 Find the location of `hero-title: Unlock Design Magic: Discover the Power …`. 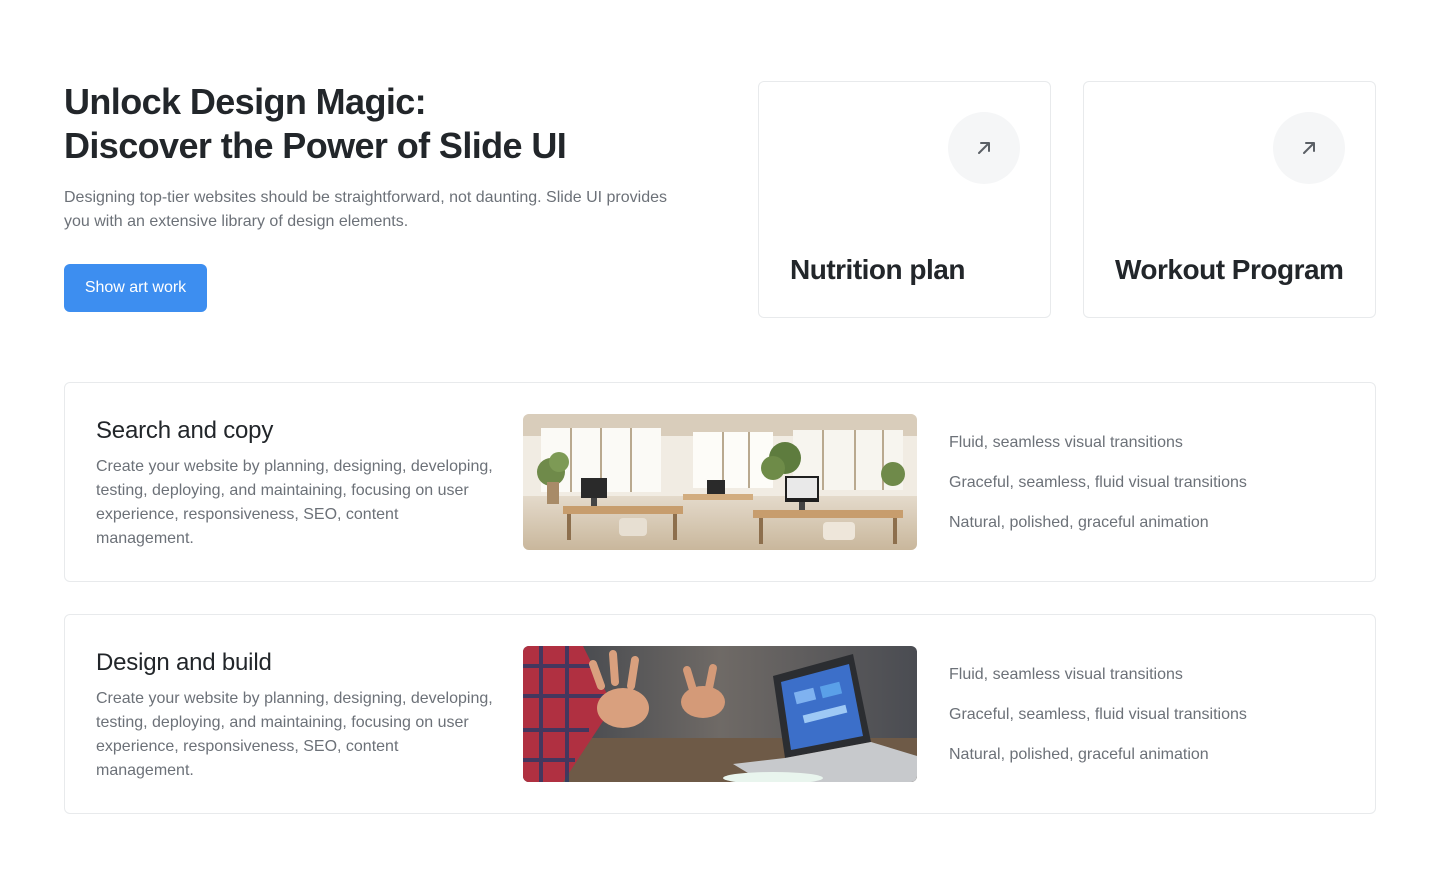

hero-title: Unlock Design Magic: Discover the Power … is located at coordinates (374, 124).